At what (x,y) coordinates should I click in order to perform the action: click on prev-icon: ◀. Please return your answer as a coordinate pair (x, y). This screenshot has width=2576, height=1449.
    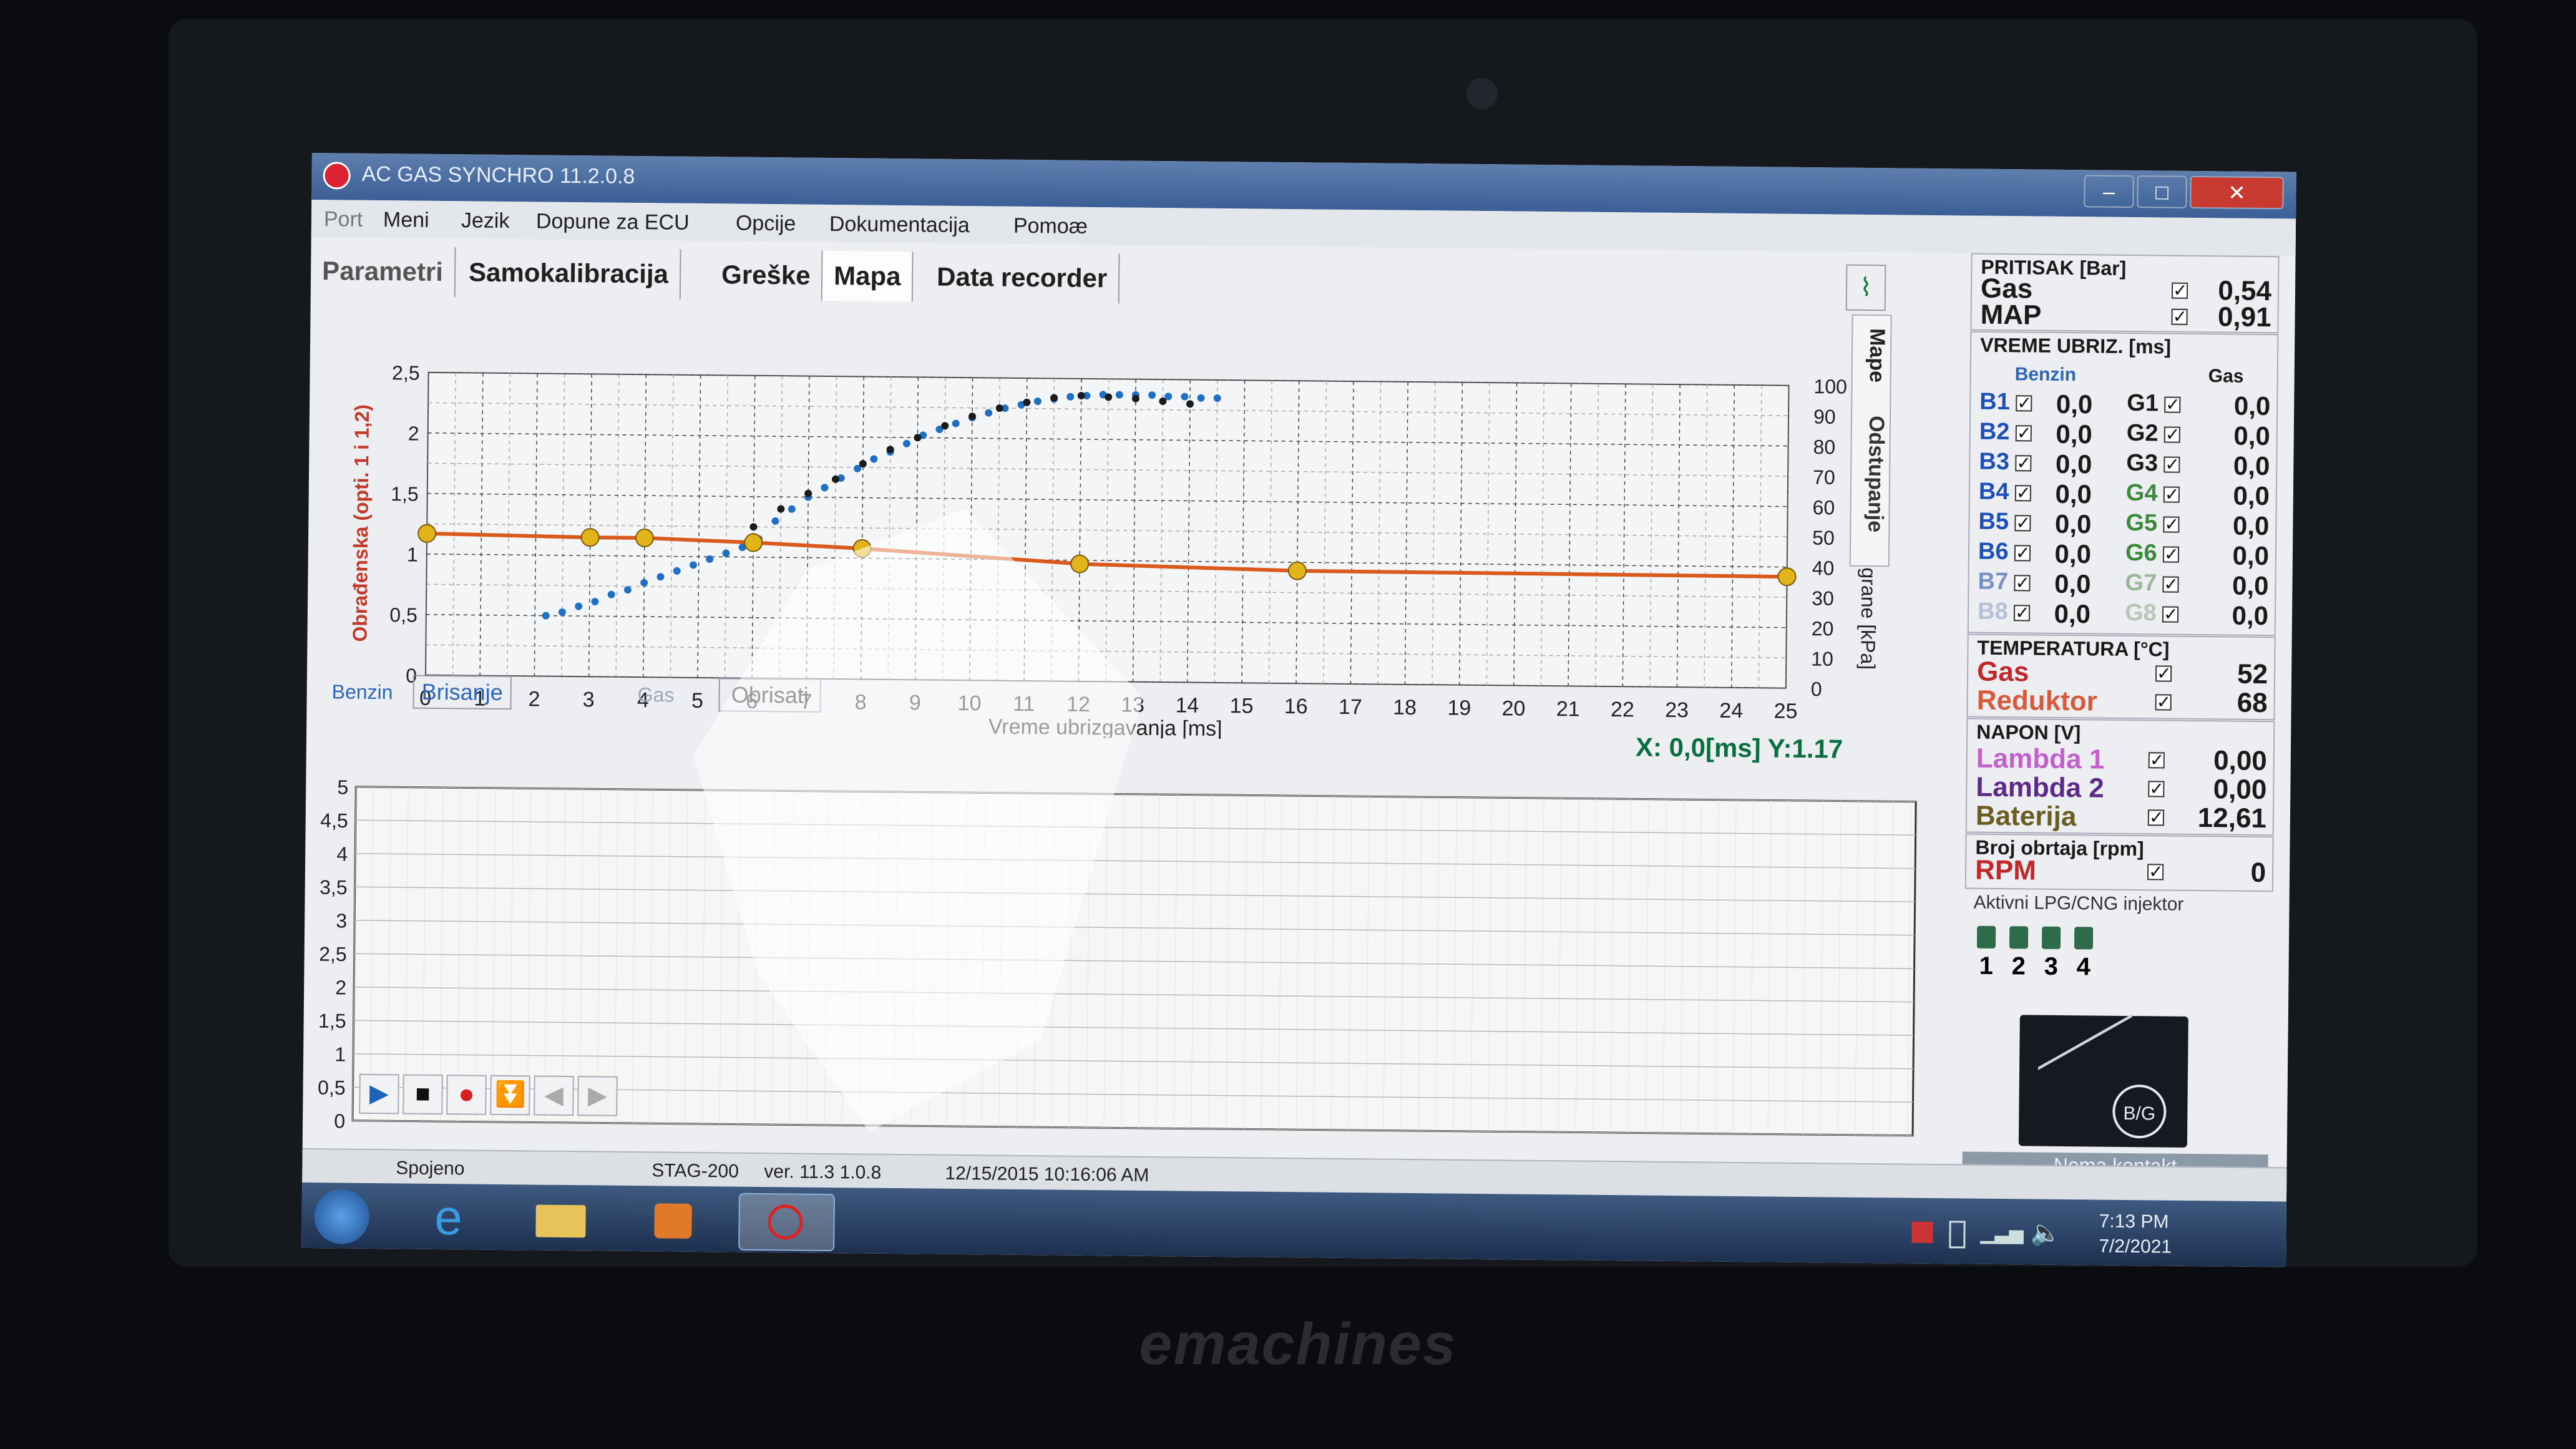
    Looking at the image, I should click on (554, 1095).